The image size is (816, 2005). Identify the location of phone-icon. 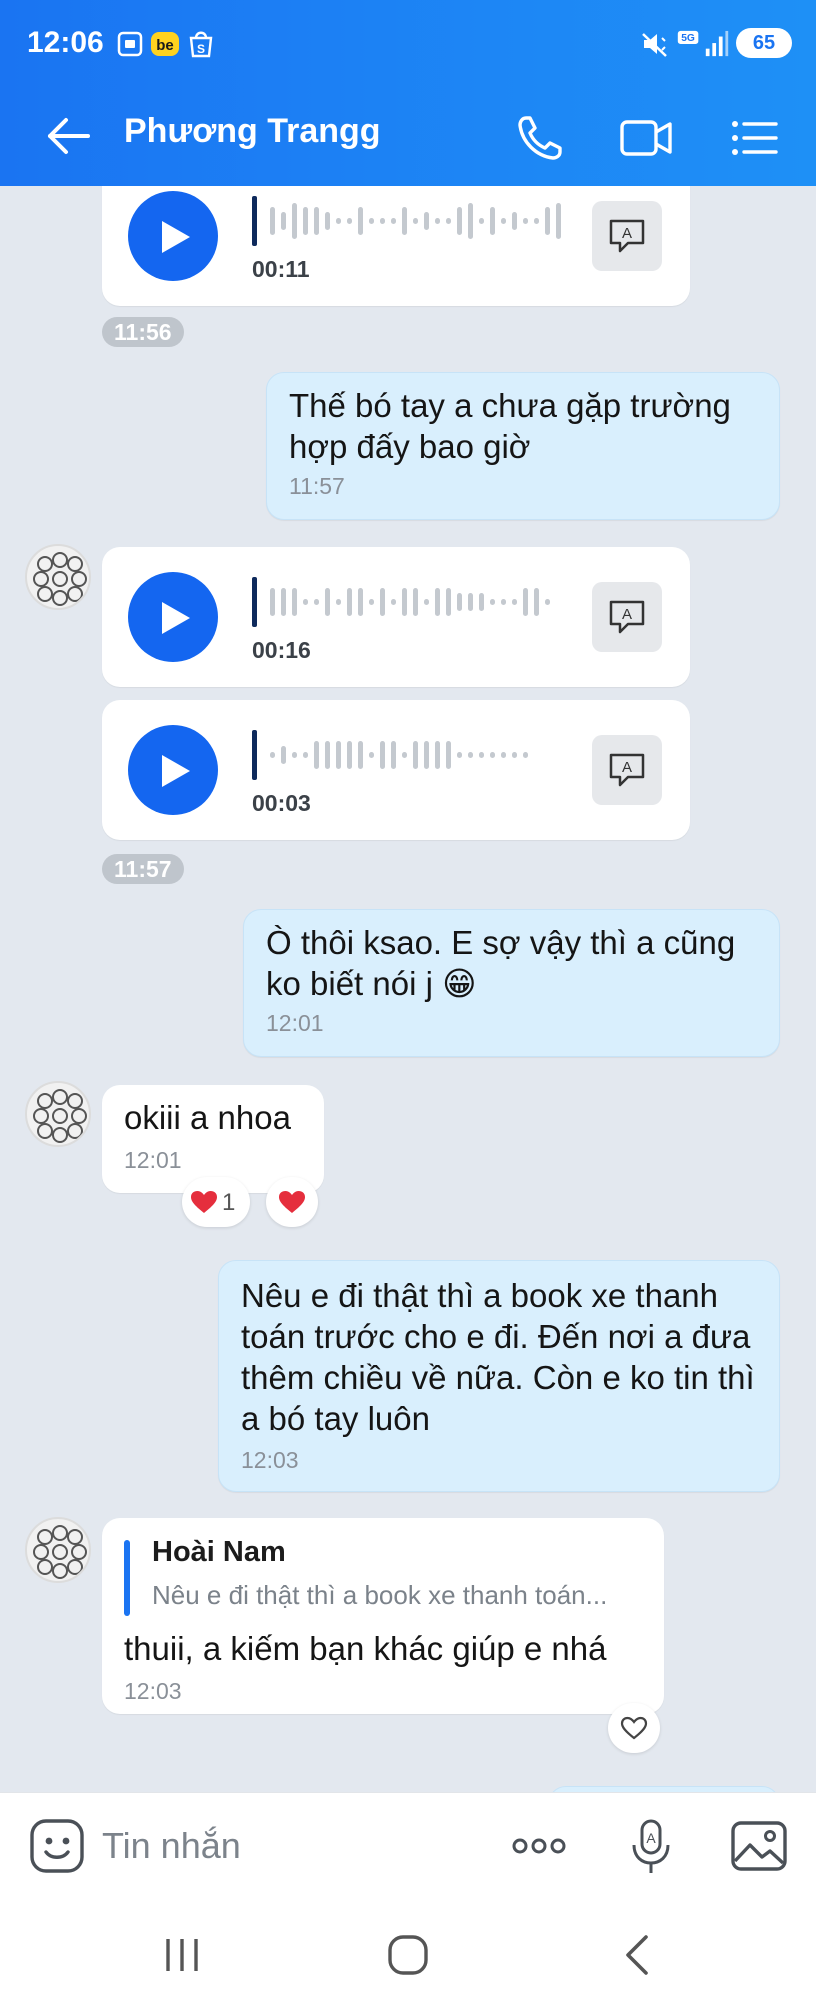
(540, 138).